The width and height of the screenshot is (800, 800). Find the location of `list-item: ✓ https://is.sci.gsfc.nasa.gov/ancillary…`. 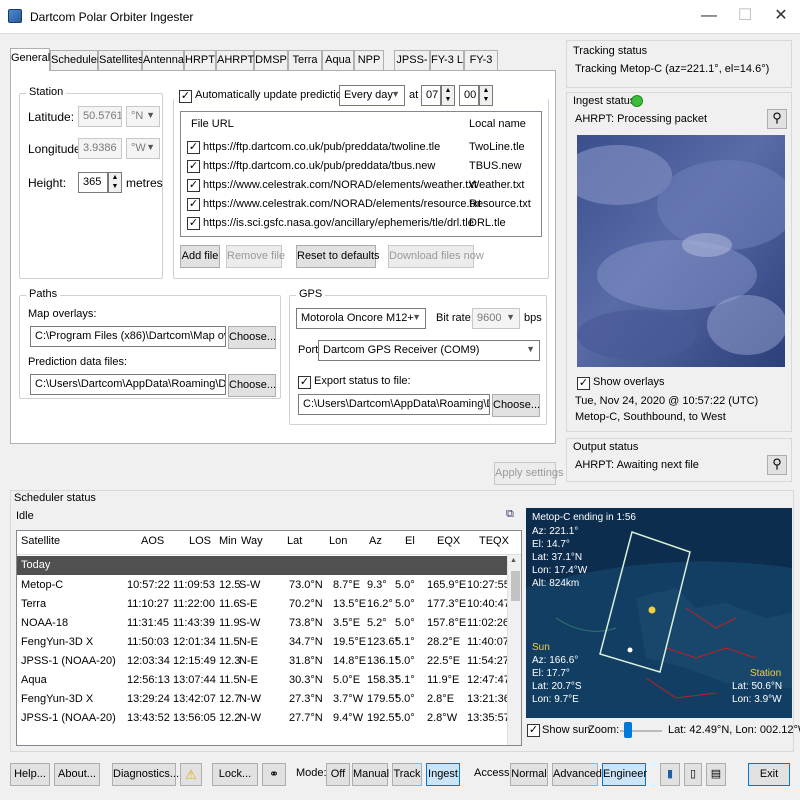

list-item: ✓ https://is.sci.gsfc.nasa.gov/ancillary… is located at coordinates (361, 223).